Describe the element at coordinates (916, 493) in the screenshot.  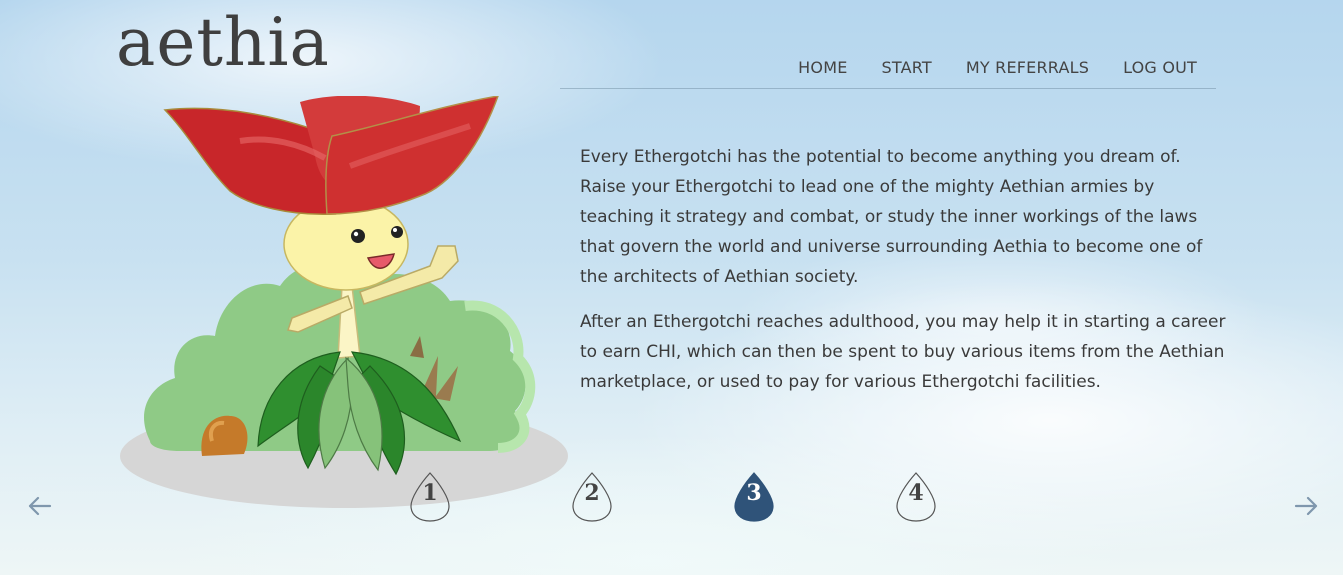
I see `page-4-label: 4` at that location.